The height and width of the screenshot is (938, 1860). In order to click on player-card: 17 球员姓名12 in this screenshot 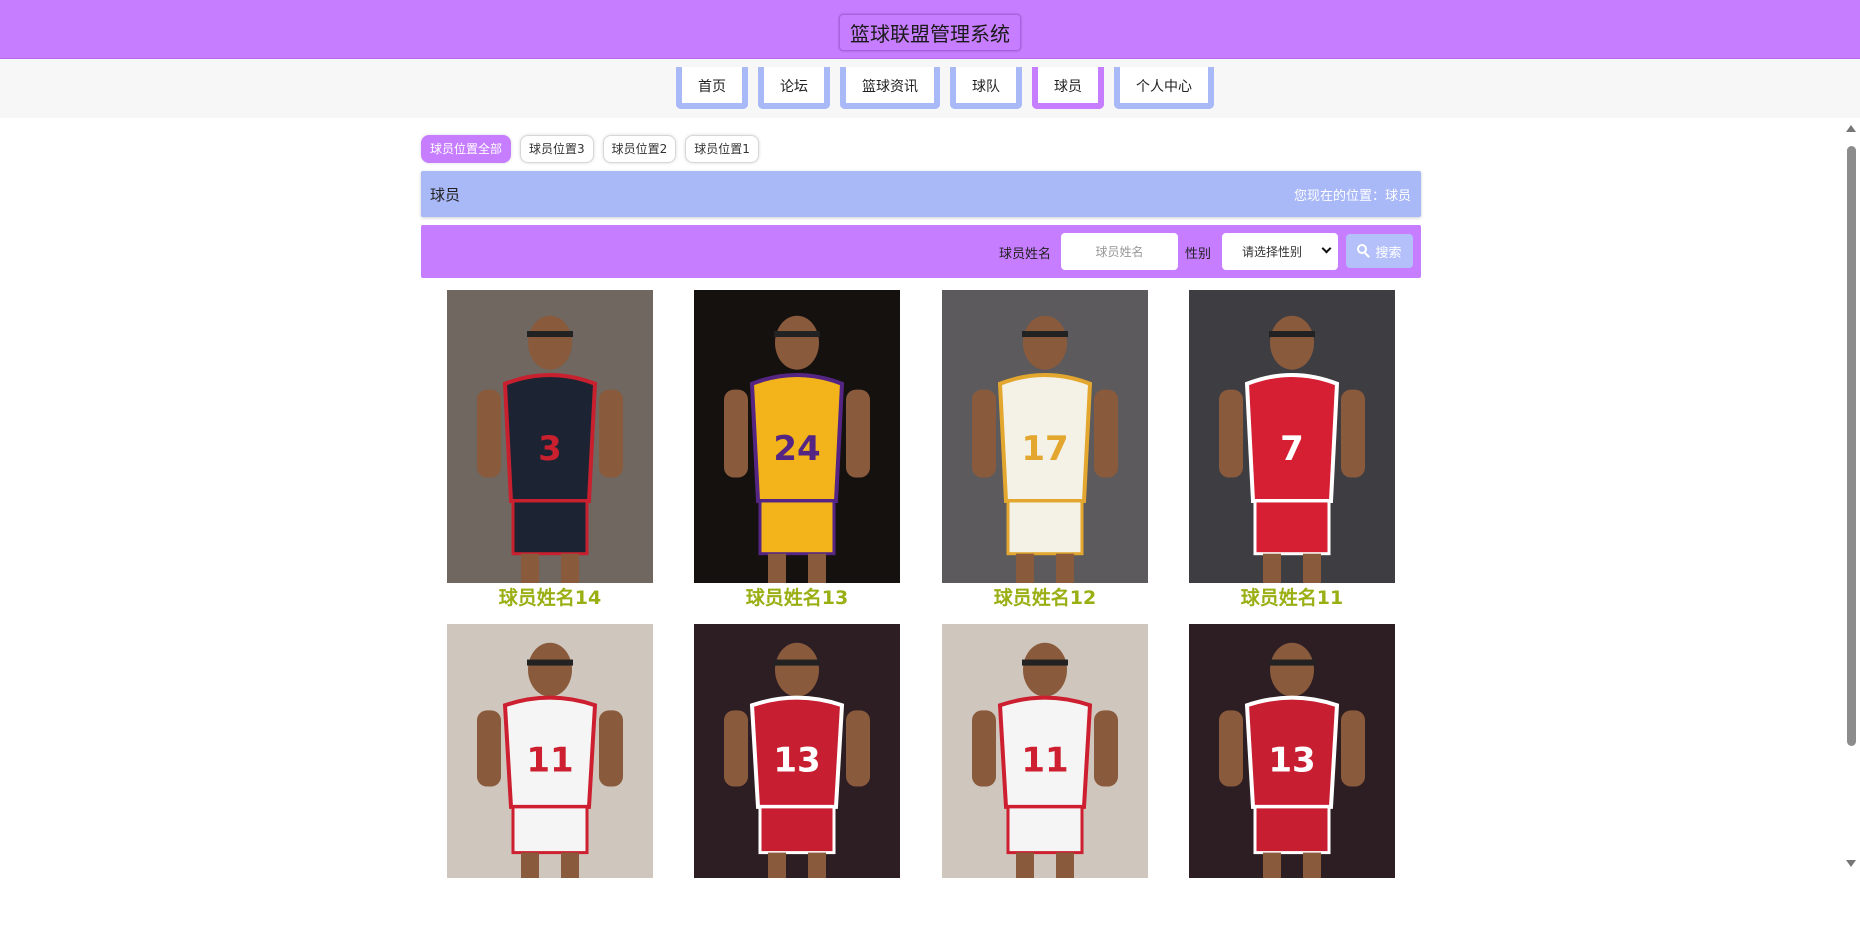, I will do `click(1045, 451)`.